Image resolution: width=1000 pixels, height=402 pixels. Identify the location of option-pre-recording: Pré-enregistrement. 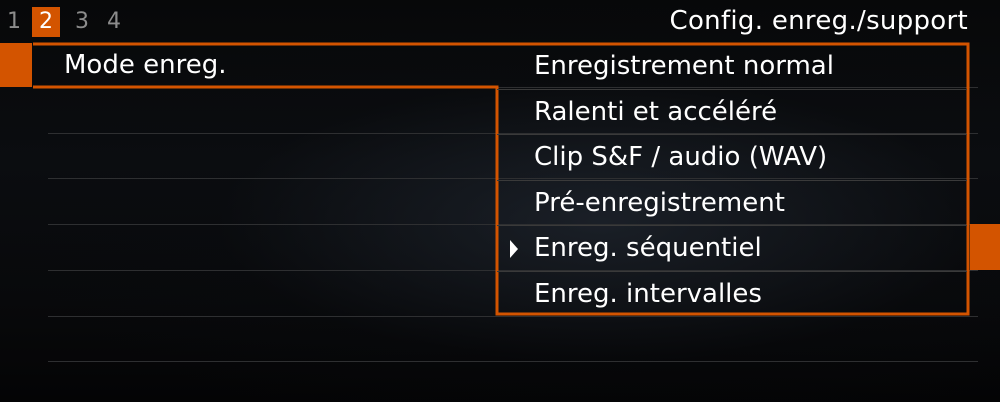
(732, 203).